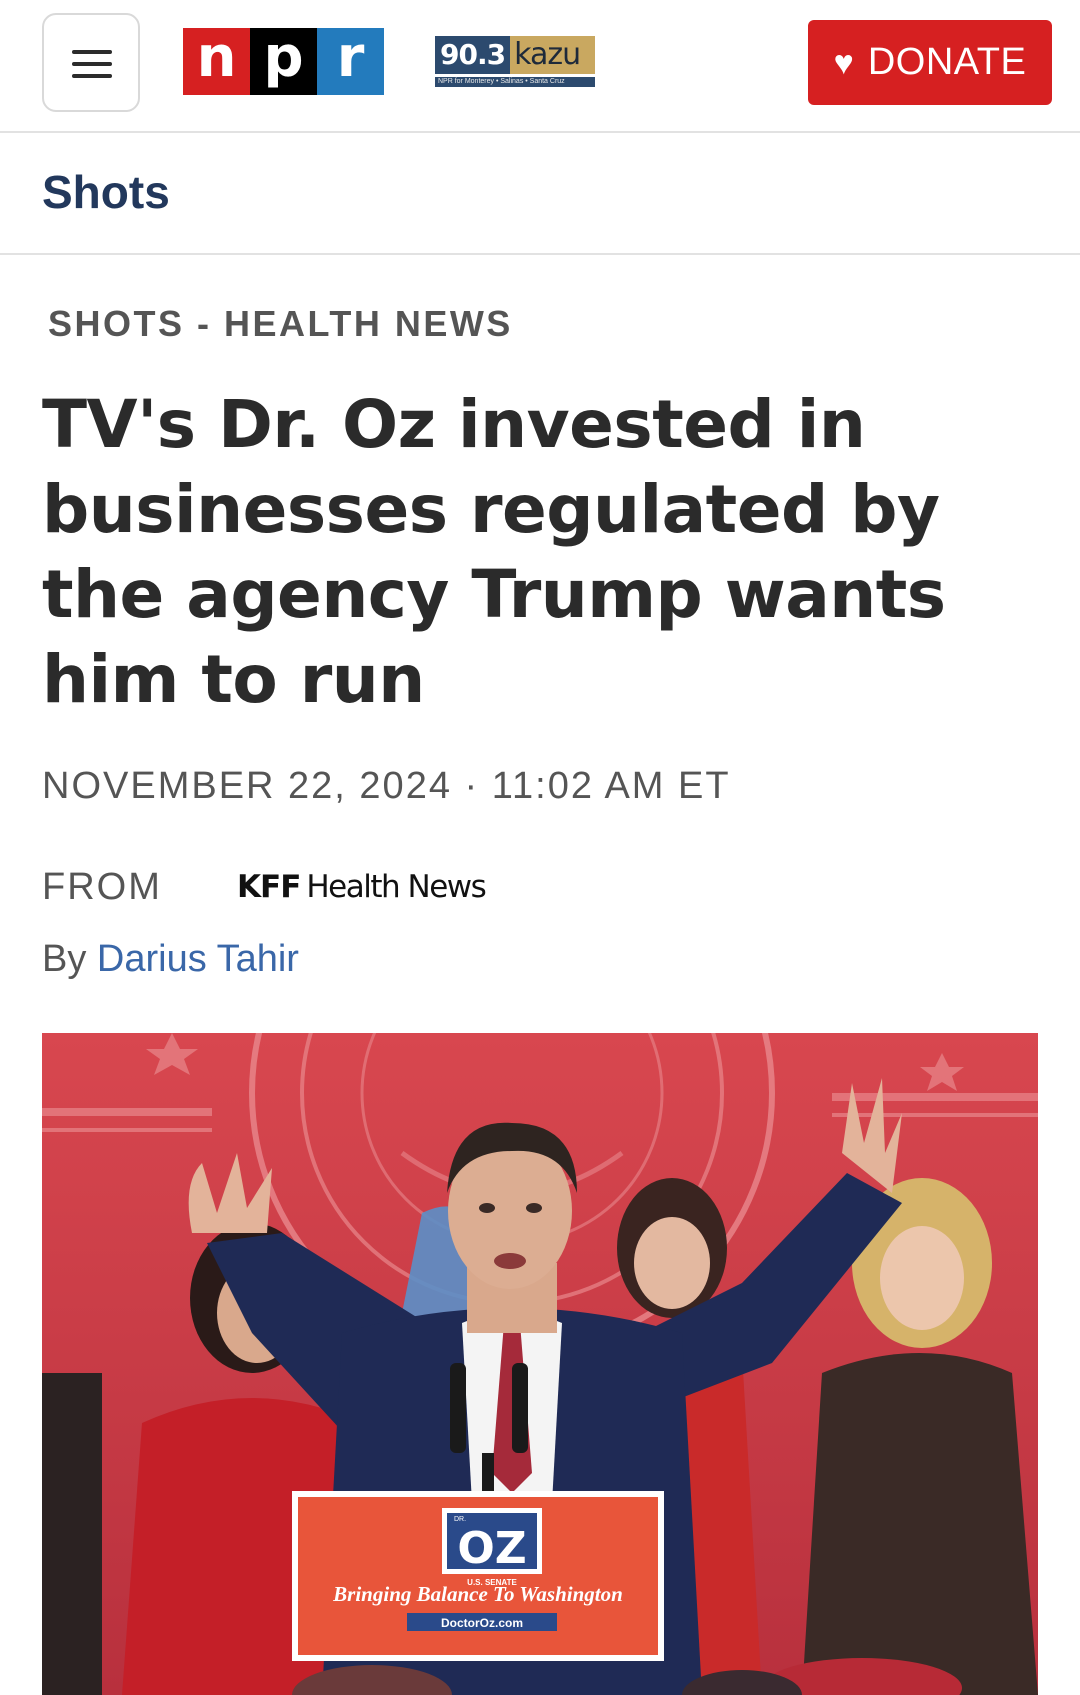 This screenshot has width=1080, height=1695. I want to click on kff-logo-text: Health News, so click(396, 887).